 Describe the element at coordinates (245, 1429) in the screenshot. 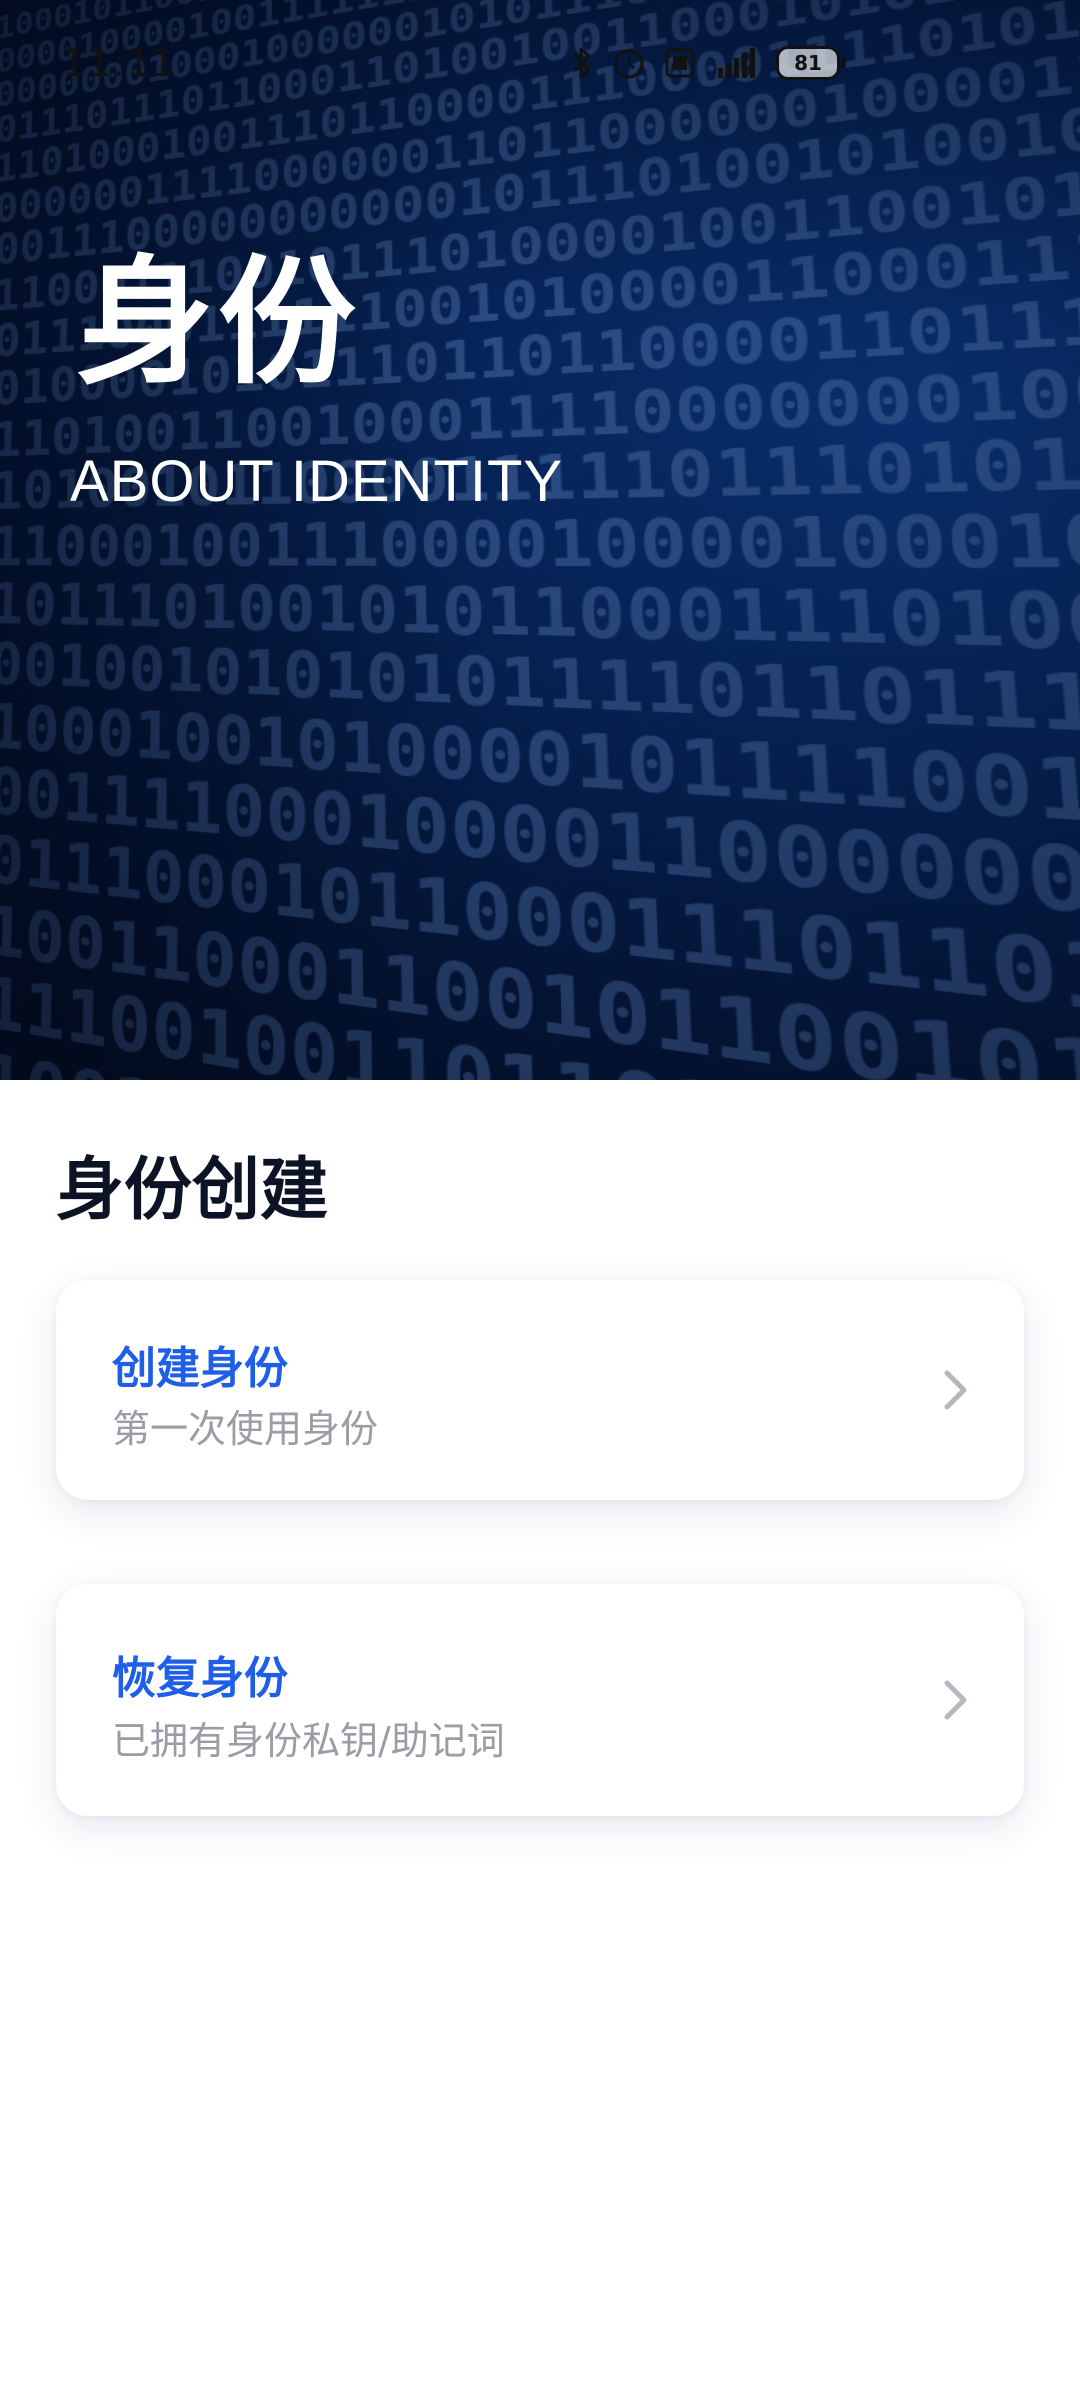

I see `create-identity-description: 第一次使用身份` at that location.